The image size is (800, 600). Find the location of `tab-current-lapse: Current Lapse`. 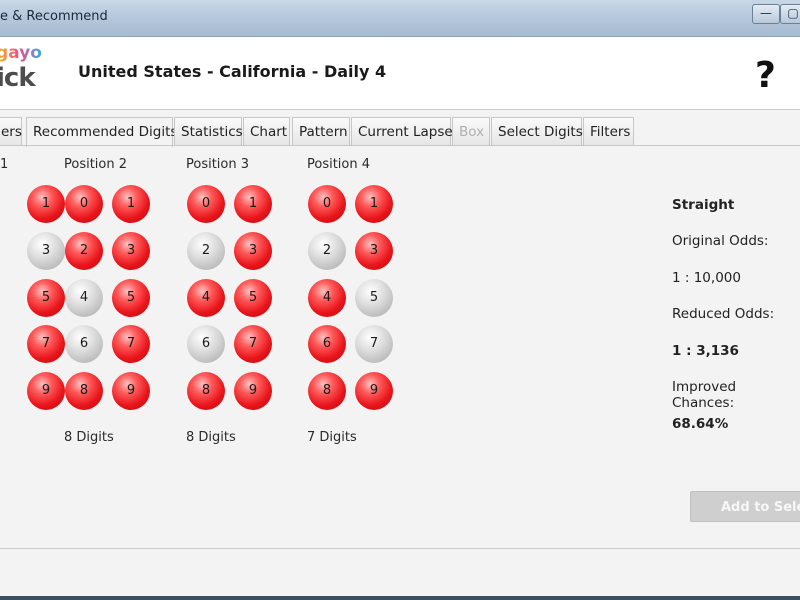

tab-current-lapse: Current Lapse is located at coordinates (402, 131).